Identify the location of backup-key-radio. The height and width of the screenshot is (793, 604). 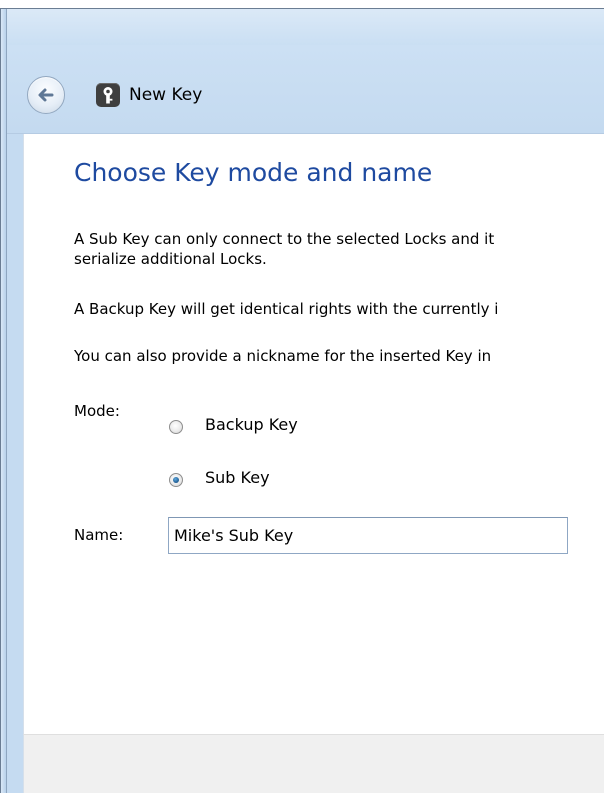
(176, 427).